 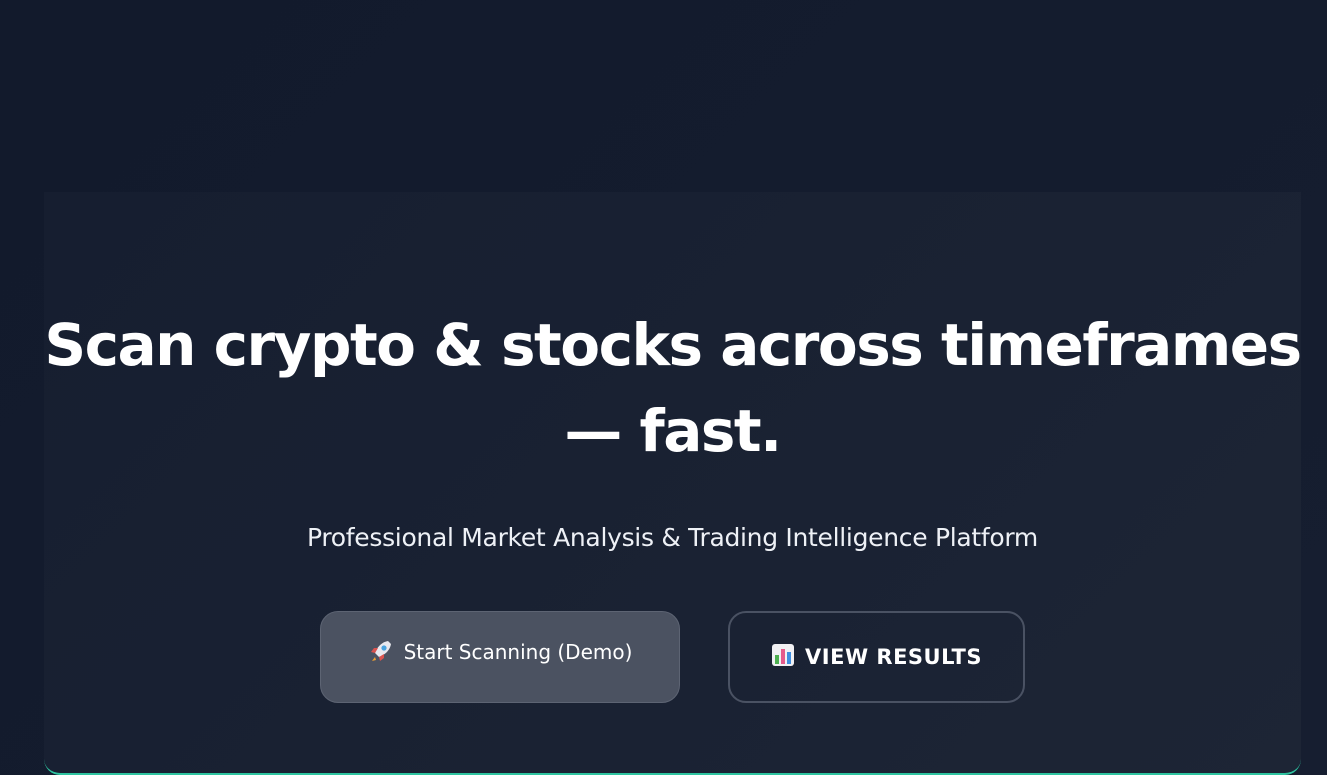 What do you see at coordinates (783, 657) in the screenshot?
I see `bar-chart-icon` at bounding box center [783, 657].